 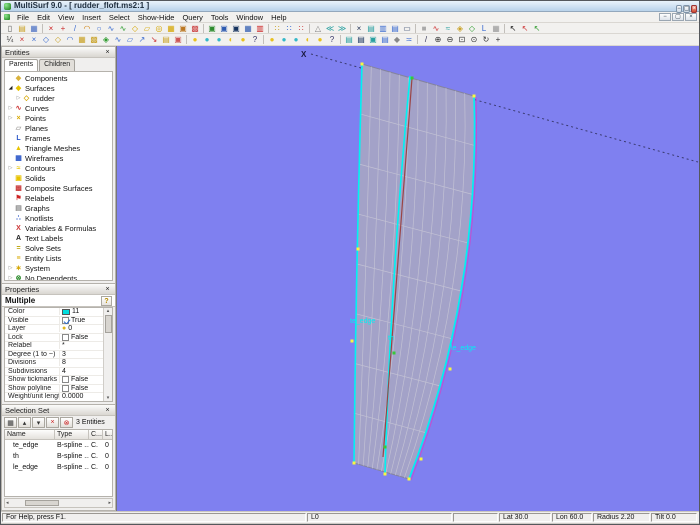 I want to click on insert-surface-button: ◇, so click(x=135, y=28).